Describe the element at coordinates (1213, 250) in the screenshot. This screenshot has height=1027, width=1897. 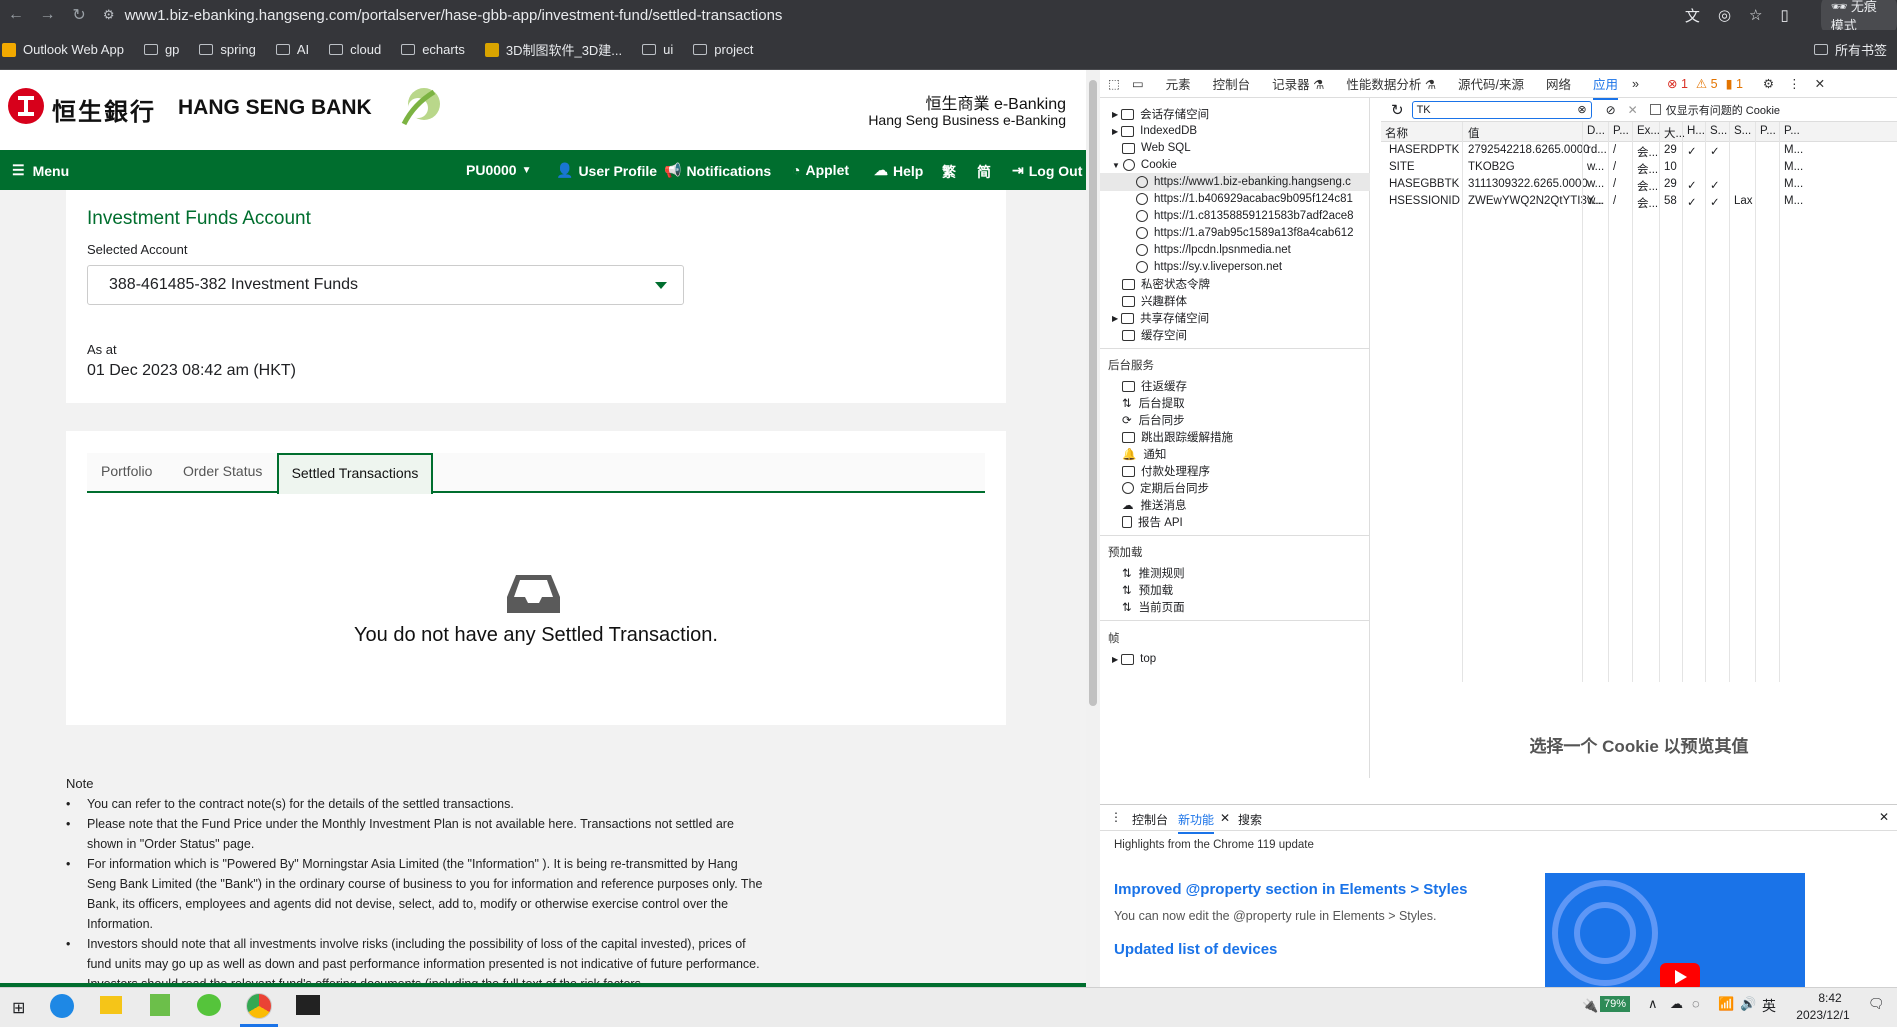
I see `tree-cookie-origin: https://lpcdn.lpsnmedia.net` at that location.